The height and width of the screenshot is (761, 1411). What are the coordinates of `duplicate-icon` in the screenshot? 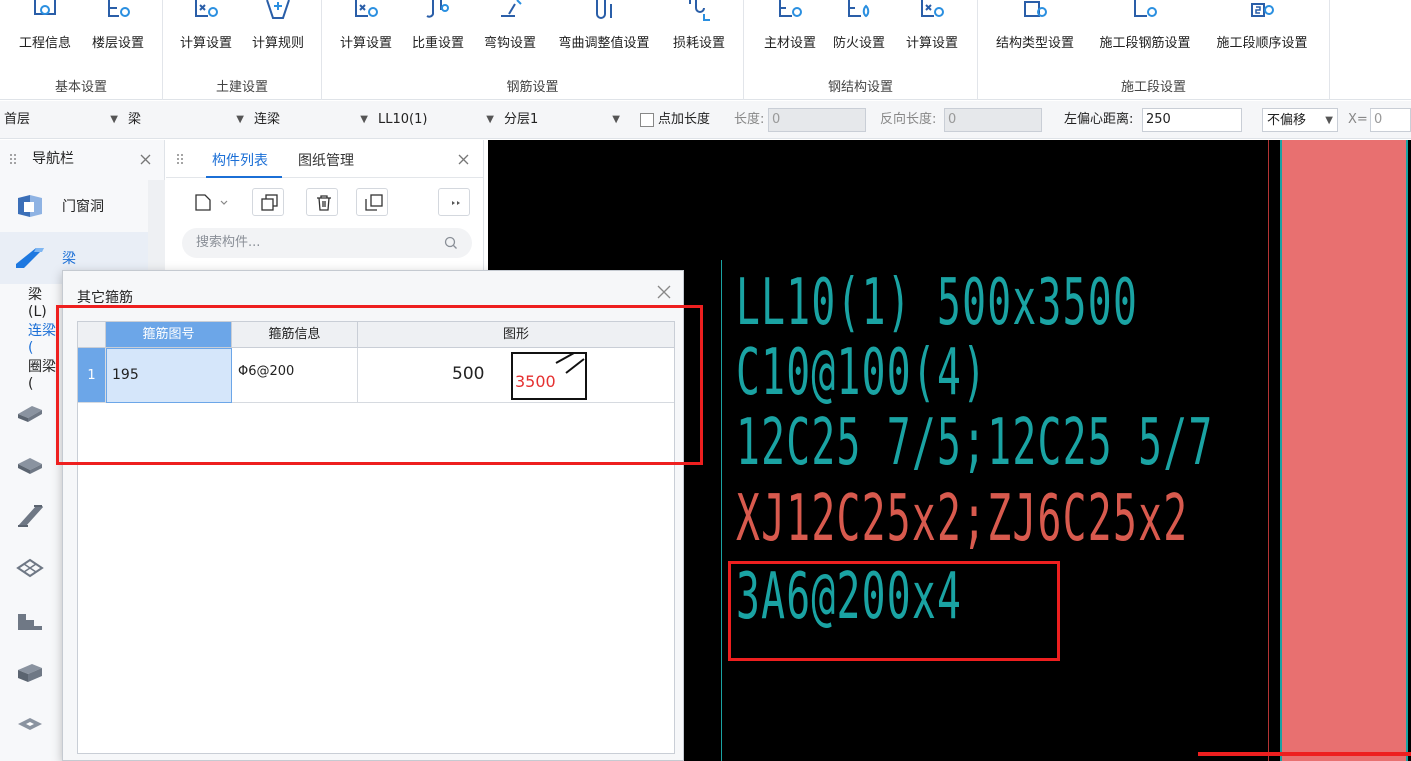 It's located at (374, 202).